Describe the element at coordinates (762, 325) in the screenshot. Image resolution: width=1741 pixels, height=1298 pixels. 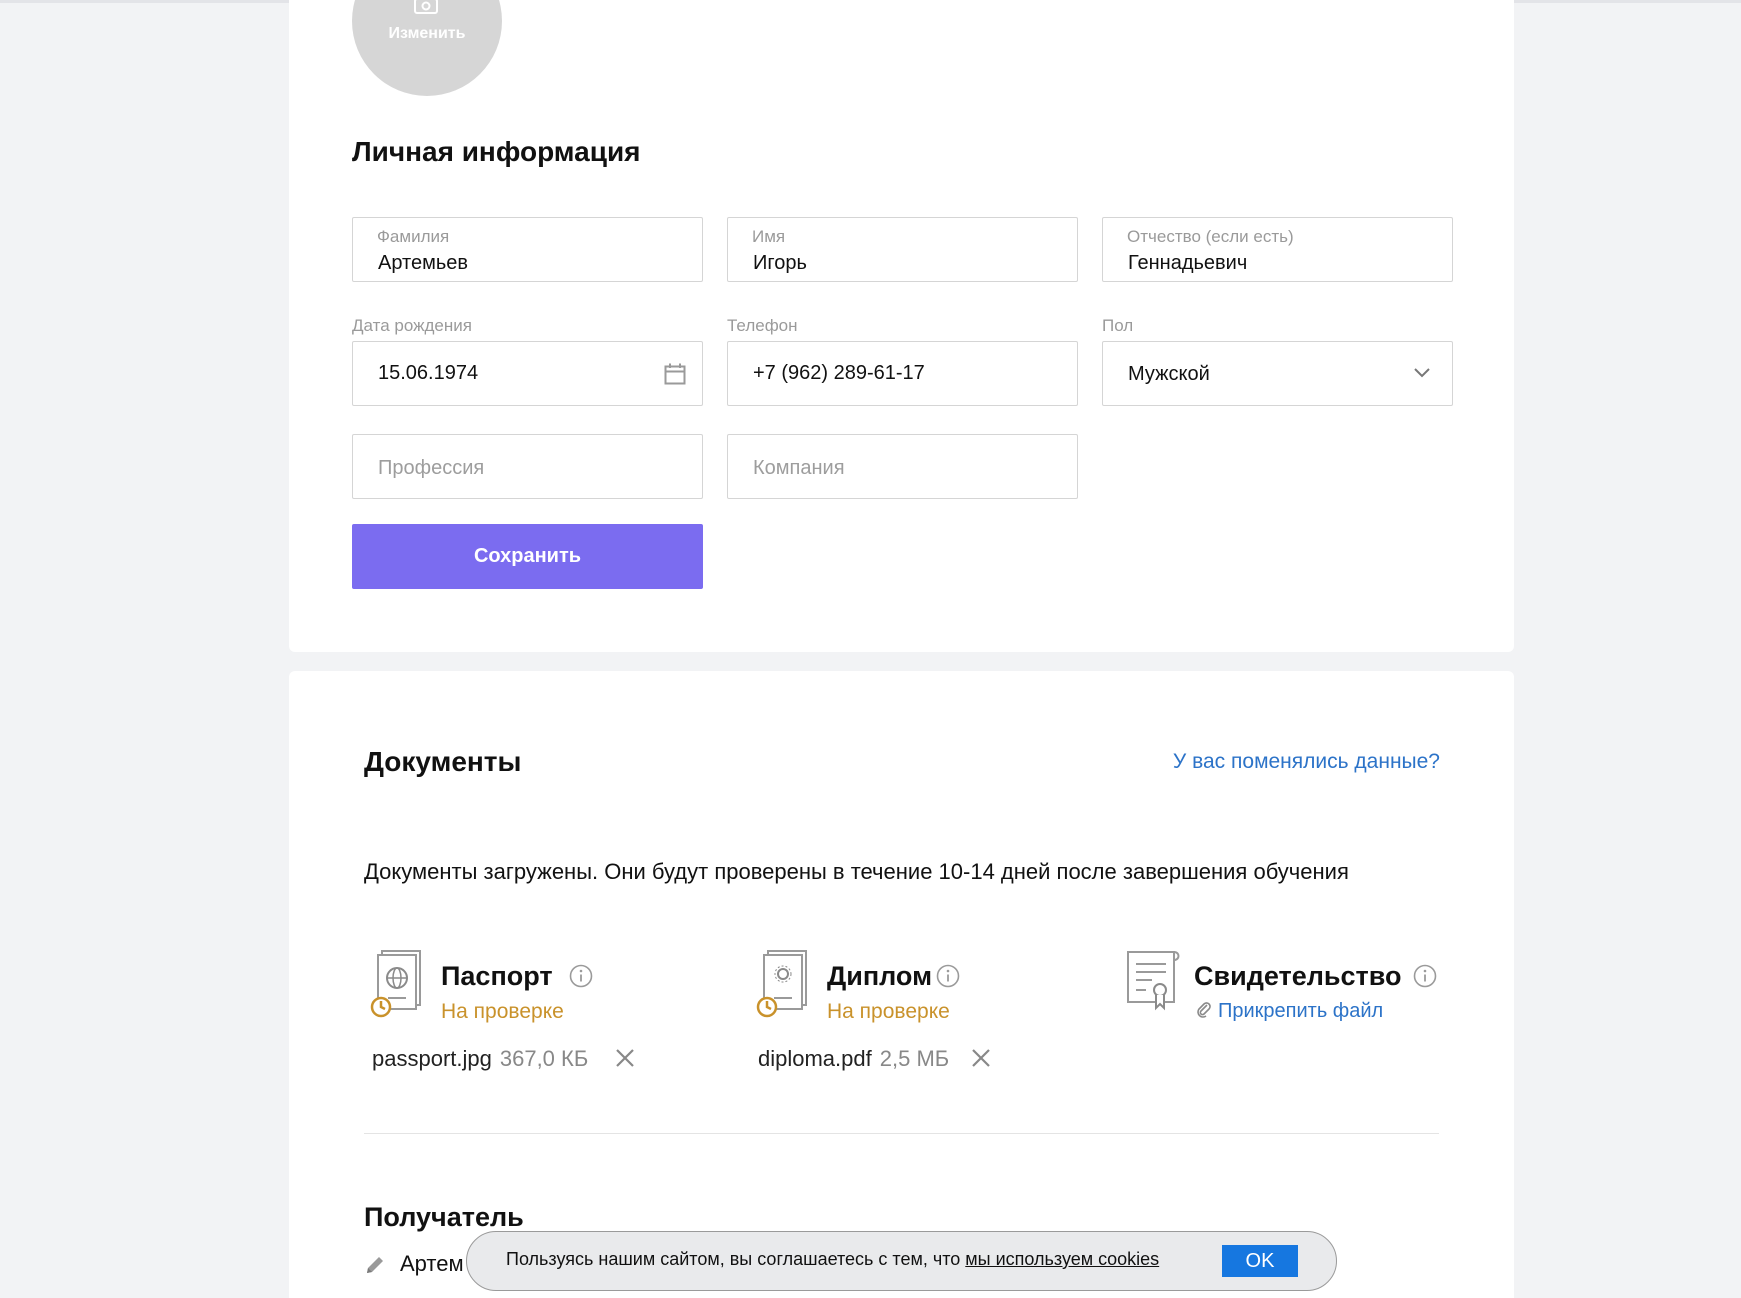
I see `phone-label: Телефон` at that location.